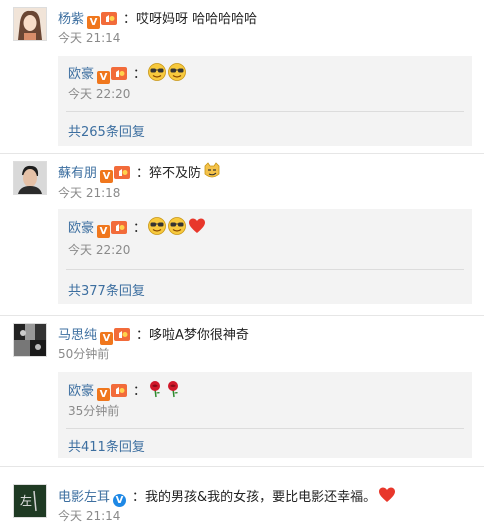 This screenshot has width=484, height=525. I want to click on comment-time: 今天 21:18, so click(89, 193).